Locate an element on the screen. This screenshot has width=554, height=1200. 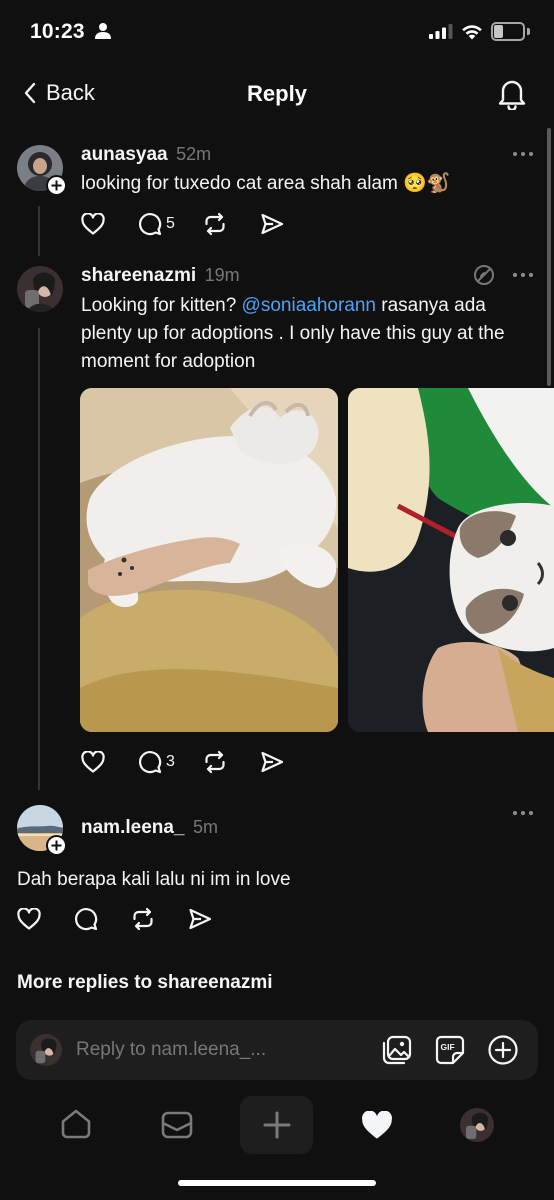
post-actions: 3 is located at coordinates (182, 762).